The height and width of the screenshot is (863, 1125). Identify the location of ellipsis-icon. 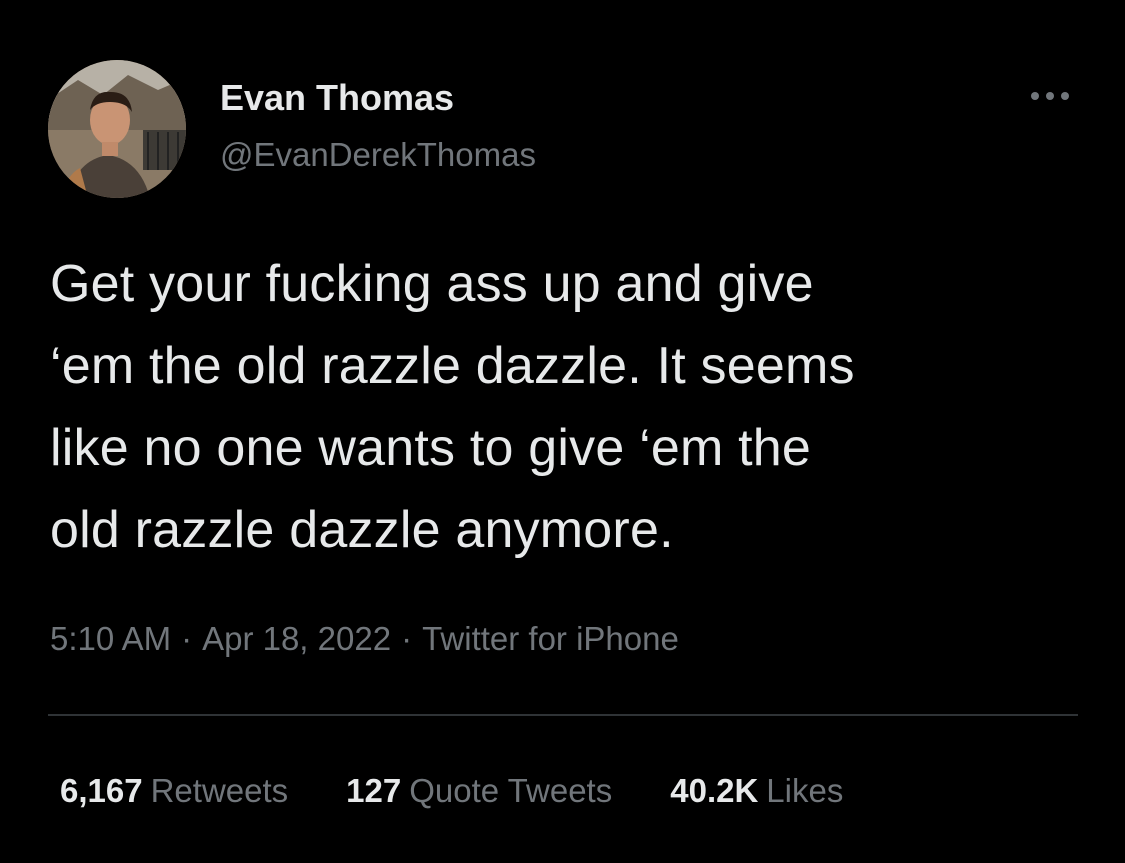
(1050, 96).